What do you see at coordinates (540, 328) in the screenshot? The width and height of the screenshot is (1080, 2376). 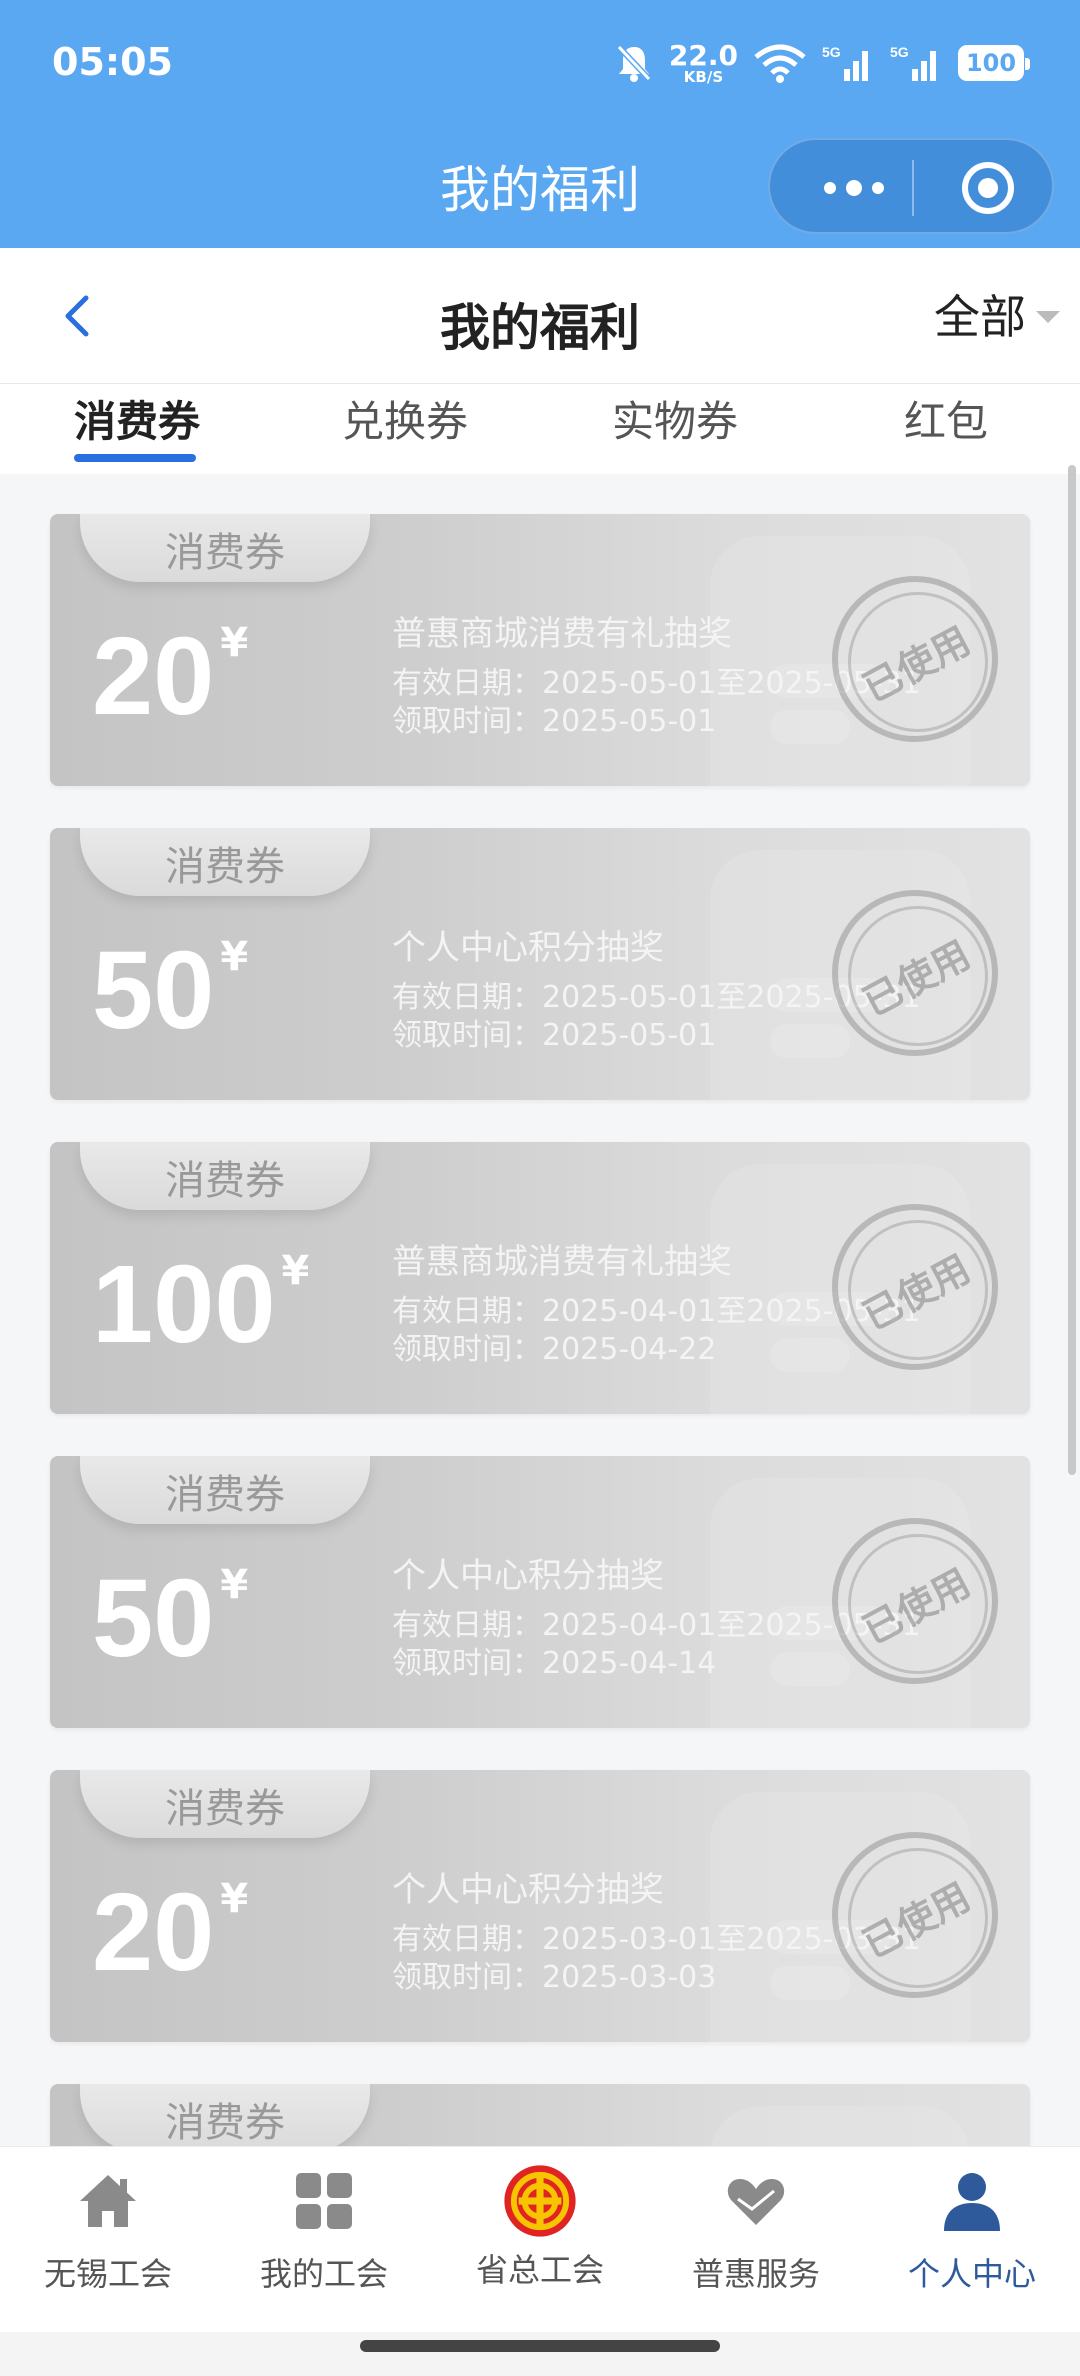 I see `page-title: 我的福利` at bounding box center [540, 328].